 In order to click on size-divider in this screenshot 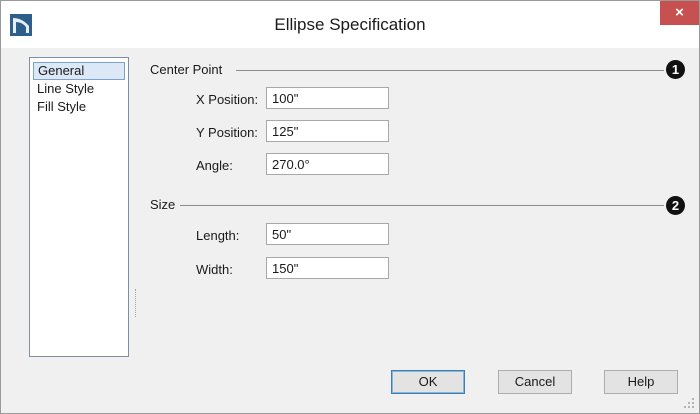, I will do `click(422, 205)`.